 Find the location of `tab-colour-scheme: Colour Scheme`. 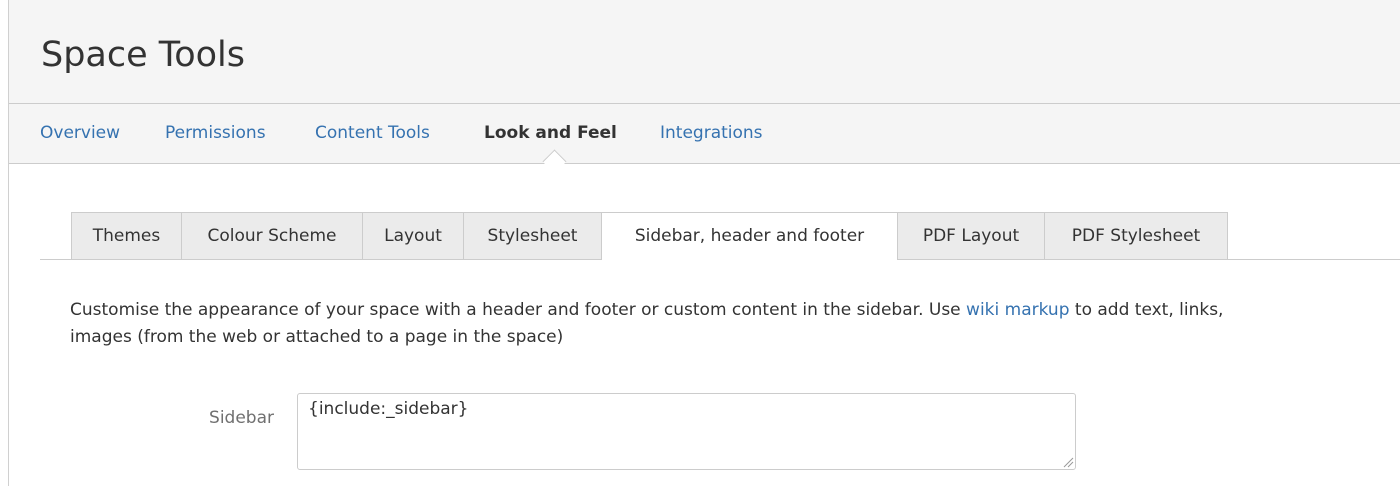

tab-colour-scheme: Colour Scheme is located at coordinates (272, 235).